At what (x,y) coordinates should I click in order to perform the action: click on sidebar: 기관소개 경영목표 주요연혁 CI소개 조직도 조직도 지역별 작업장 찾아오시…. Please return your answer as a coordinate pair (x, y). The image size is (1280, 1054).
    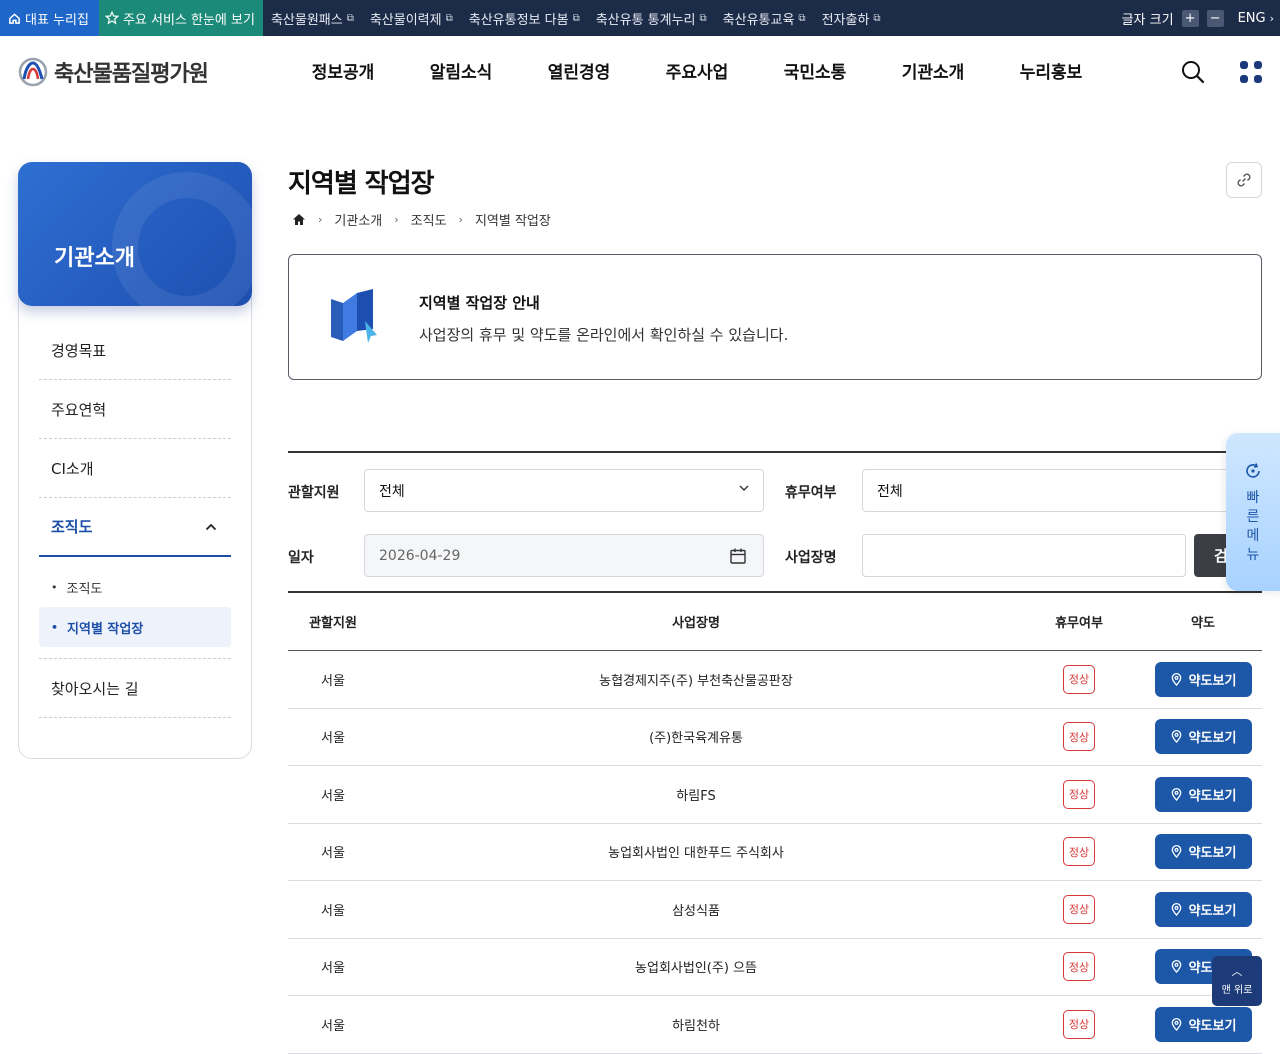
    Looking at the image, I should click on (135, 460).